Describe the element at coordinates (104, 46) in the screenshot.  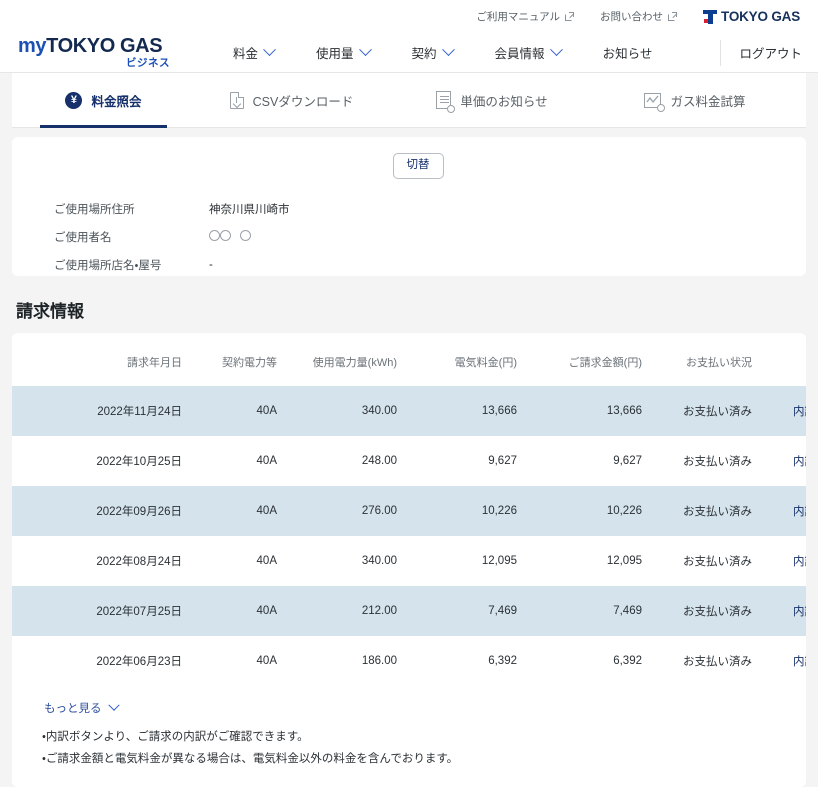
I see `site-logo-tokyogas: TOKYO GAS` at that location.